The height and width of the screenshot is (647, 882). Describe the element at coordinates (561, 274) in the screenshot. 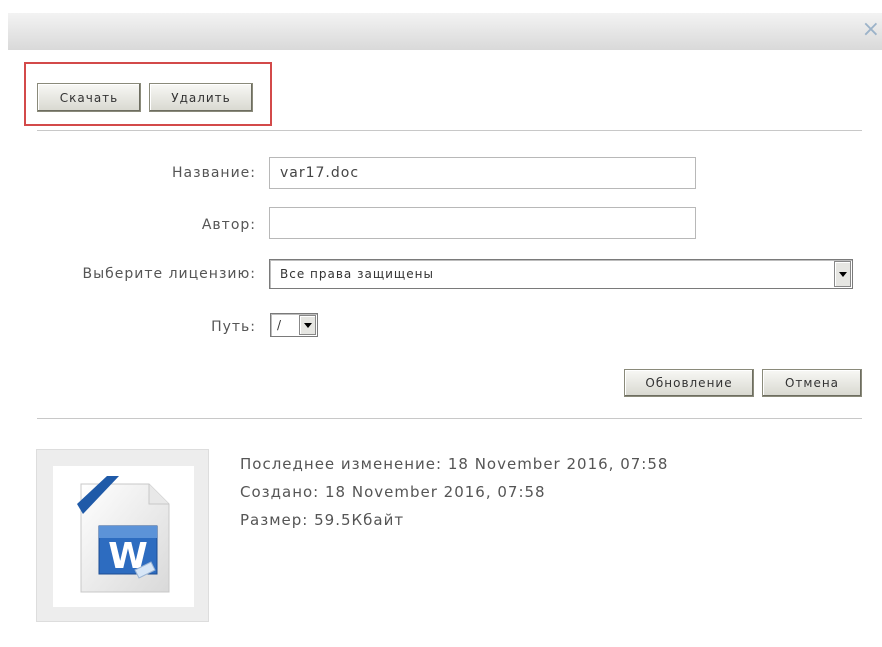

I see `license-select: Все права защищены` at that location.